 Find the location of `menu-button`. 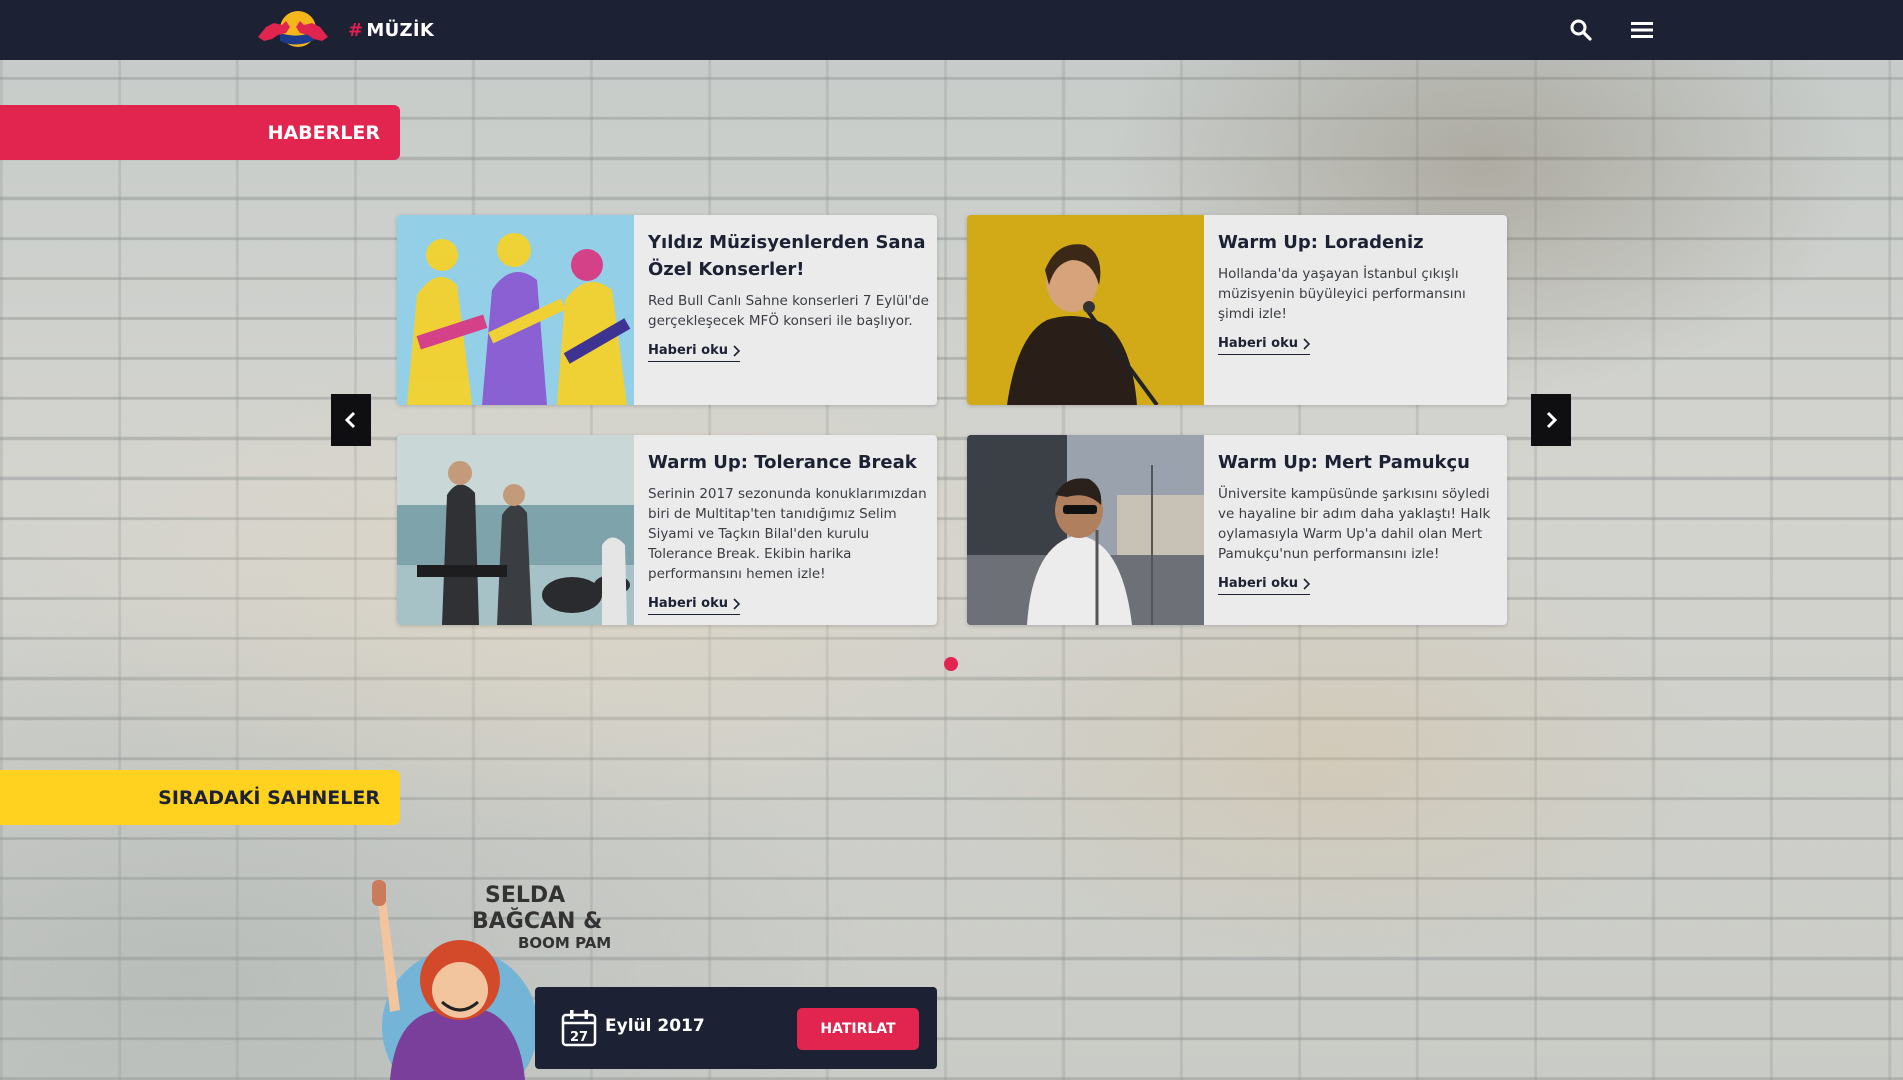

menu-button is located at coordinates (1642, 30).